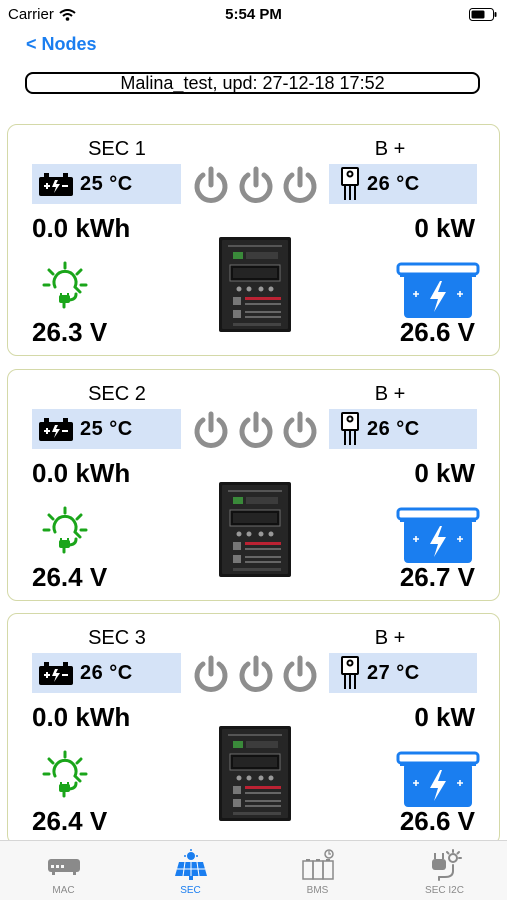 The height and width of the screenshot is (901, 507). What do you see at coordinates (317, 890) in the screenshot?
I see `tab-label: BMS` at bounding box center [317, 890].